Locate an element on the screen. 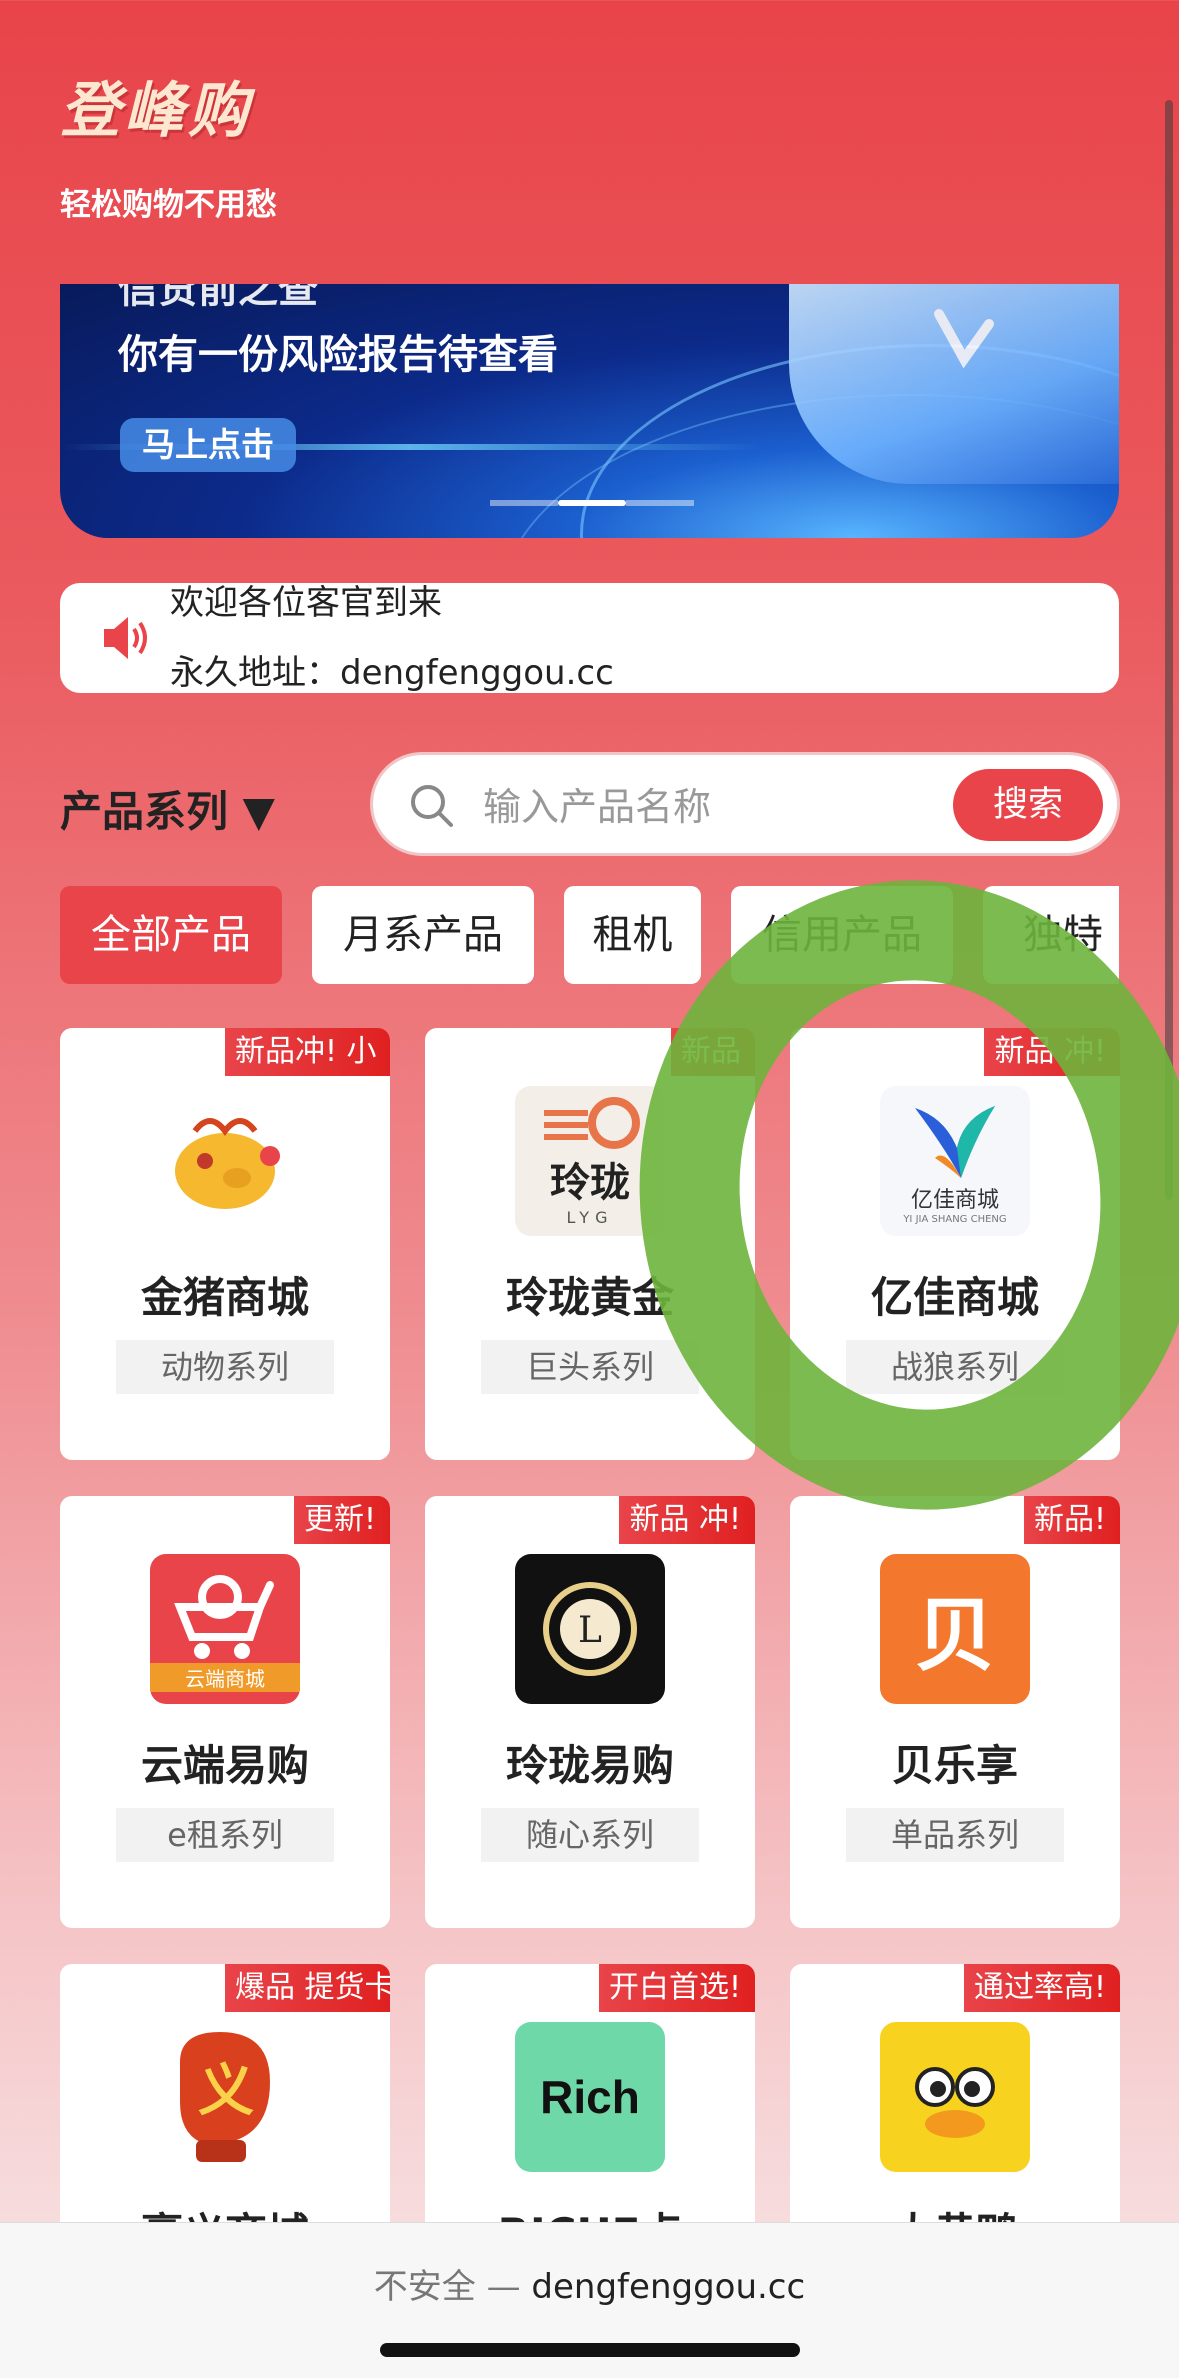 The height and width of the screenshot is (2378, 1179). app-title: 登峰购 is located at coordinates (156, 111).